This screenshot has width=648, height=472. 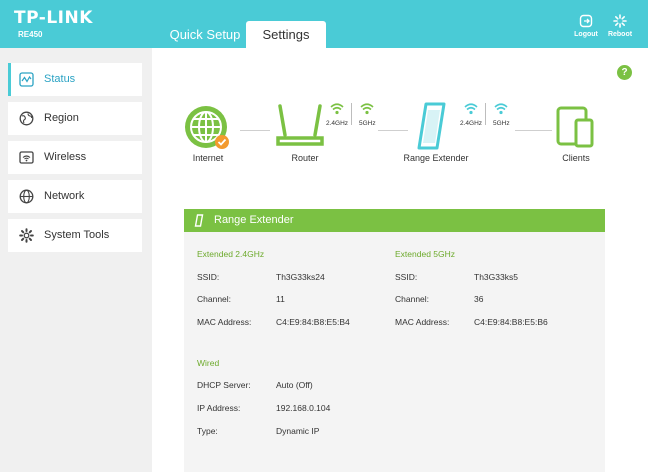 I want to click on sidebar-item-label: System Tools, so click(x=77, y=235).